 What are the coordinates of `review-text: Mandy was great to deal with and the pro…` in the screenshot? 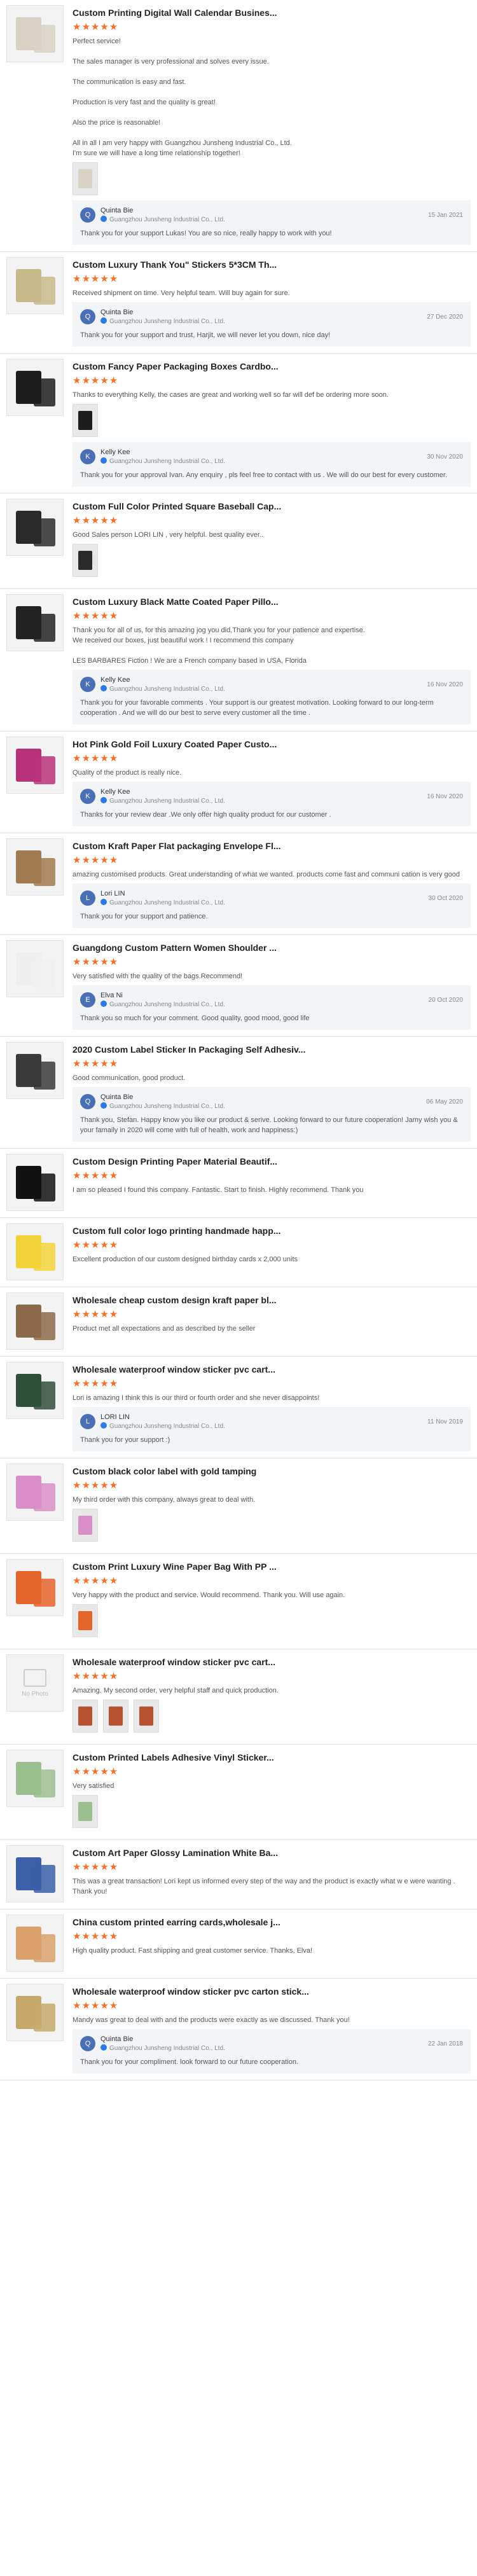 It's located at (211, 2020).